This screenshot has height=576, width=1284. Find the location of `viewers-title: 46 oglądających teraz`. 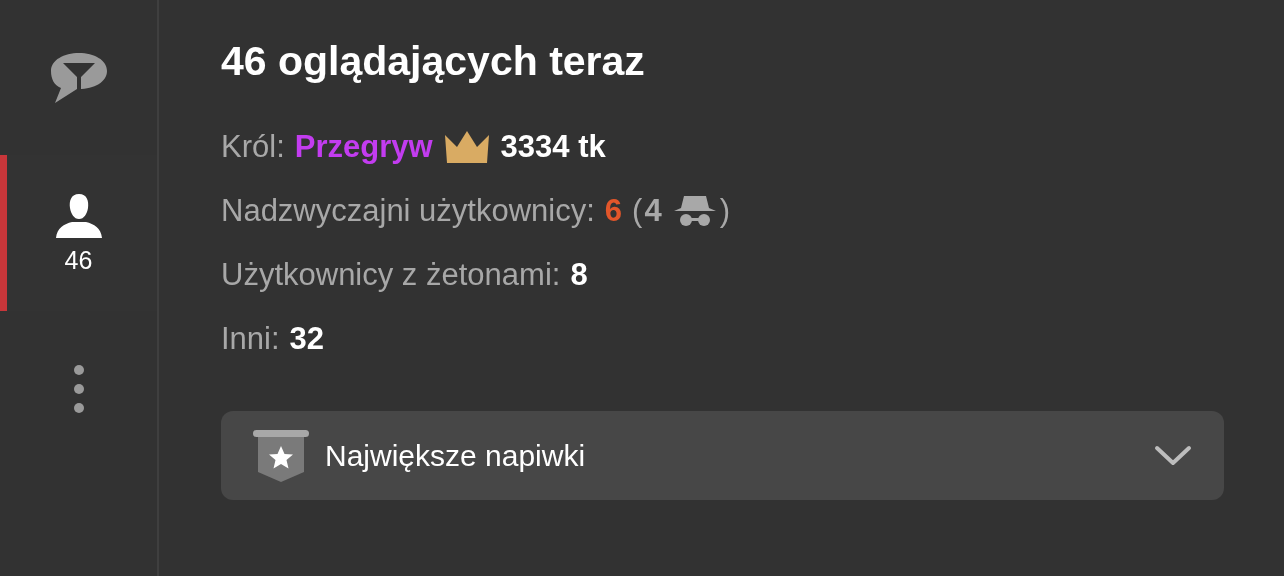

viewers-title: 46 oglądających teraz is located at coordinates (433, 61).